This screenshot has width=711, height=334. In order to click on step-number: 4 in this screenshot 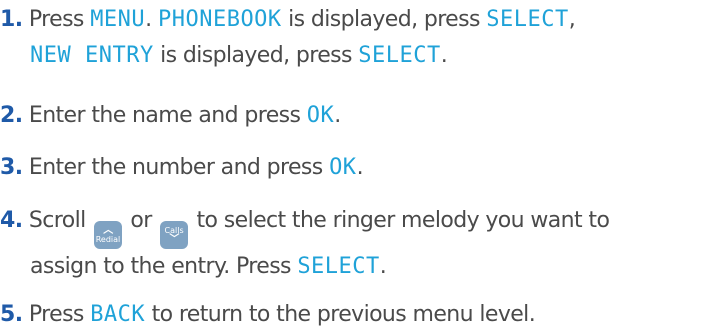, I will do `click(7, 220)`.